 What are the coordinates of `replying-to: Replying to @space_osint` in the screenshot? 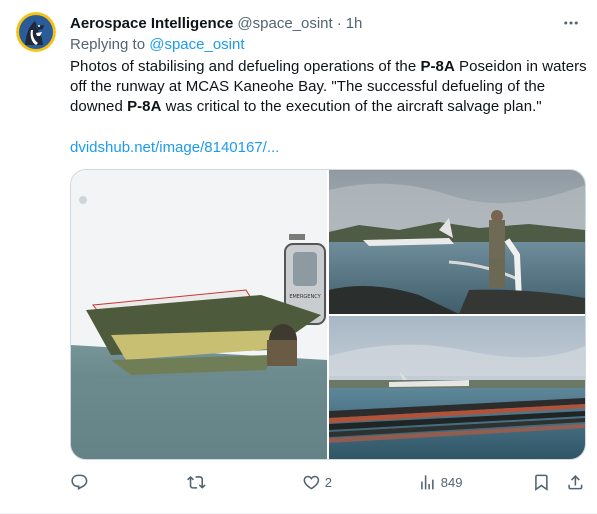 It's located at (157, 44).